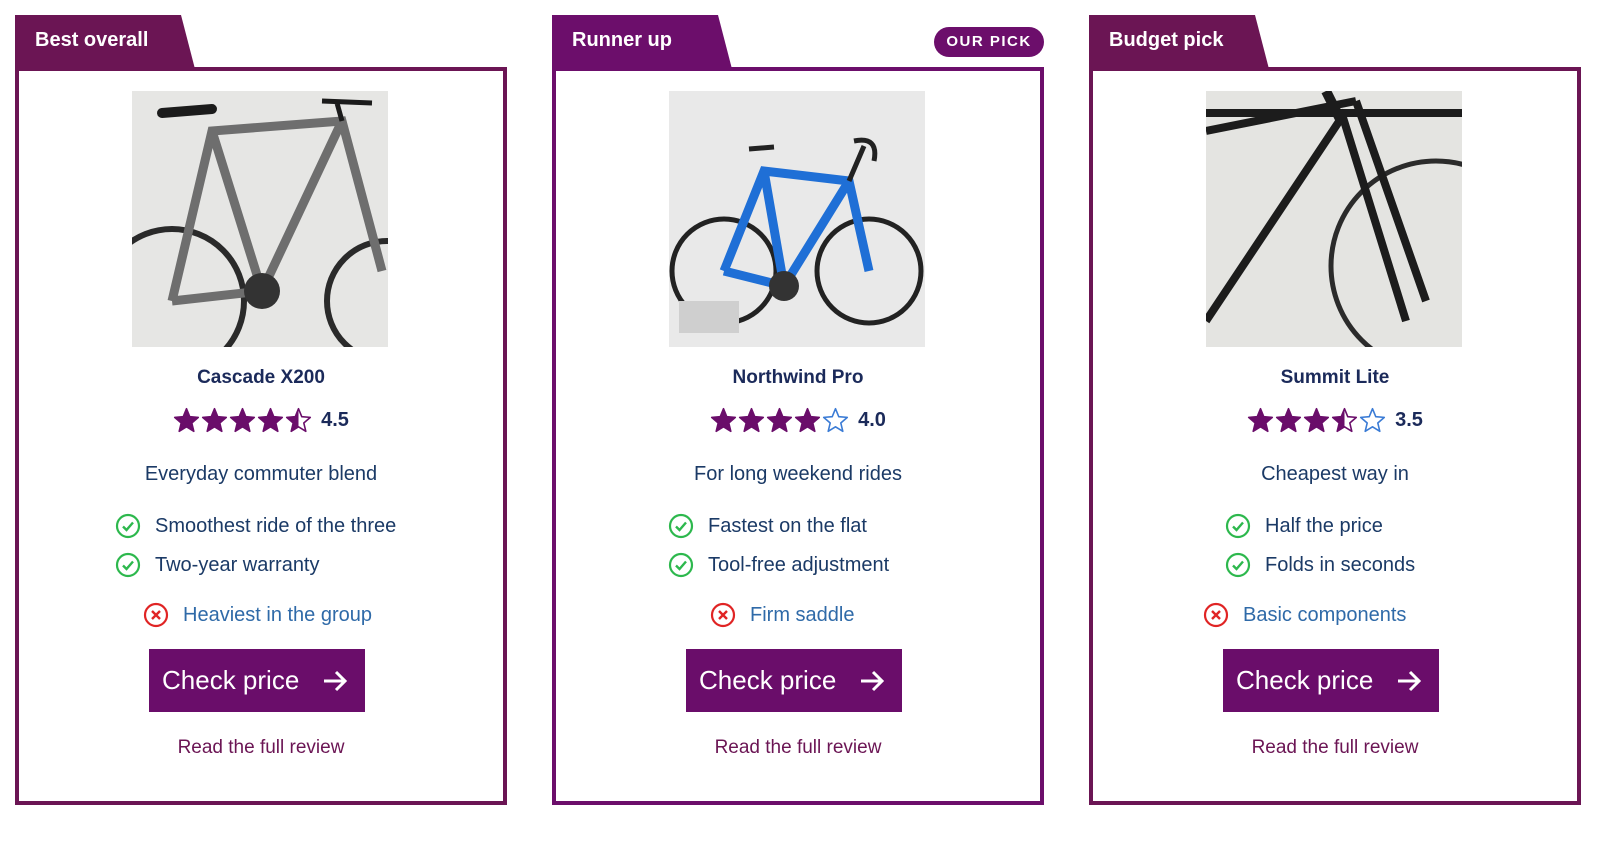 The image size is (1600, 850). Describe the element at coordinates (872, 420) in the screenshot. I see `rating-value: 4.0` at that location.